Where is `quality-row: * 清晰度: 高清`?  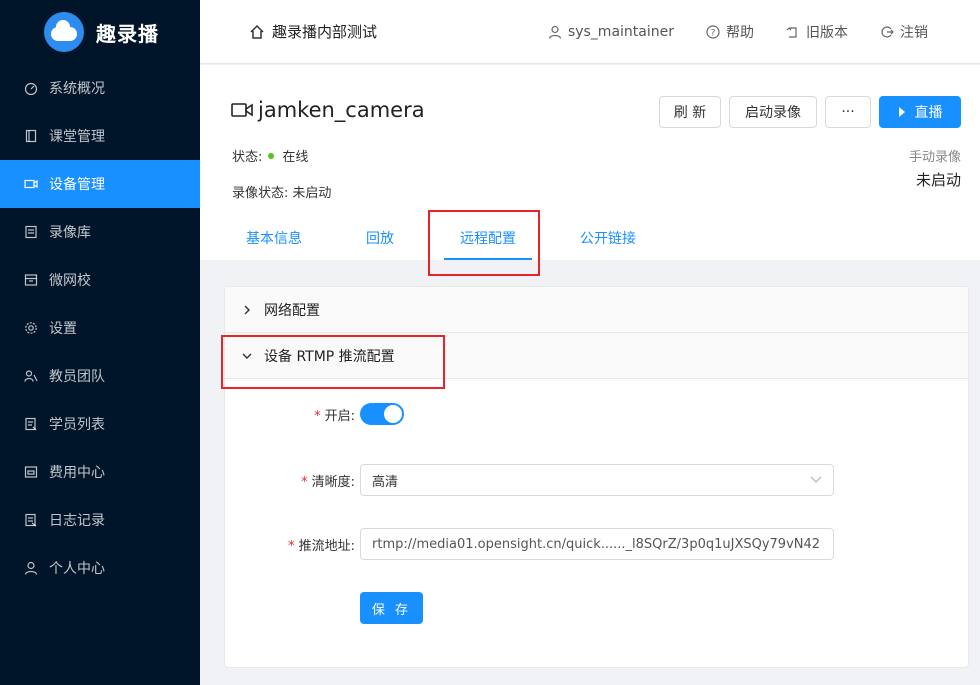
quality-row: * 清晰度: 高清 is located at coordinates (529, 480).